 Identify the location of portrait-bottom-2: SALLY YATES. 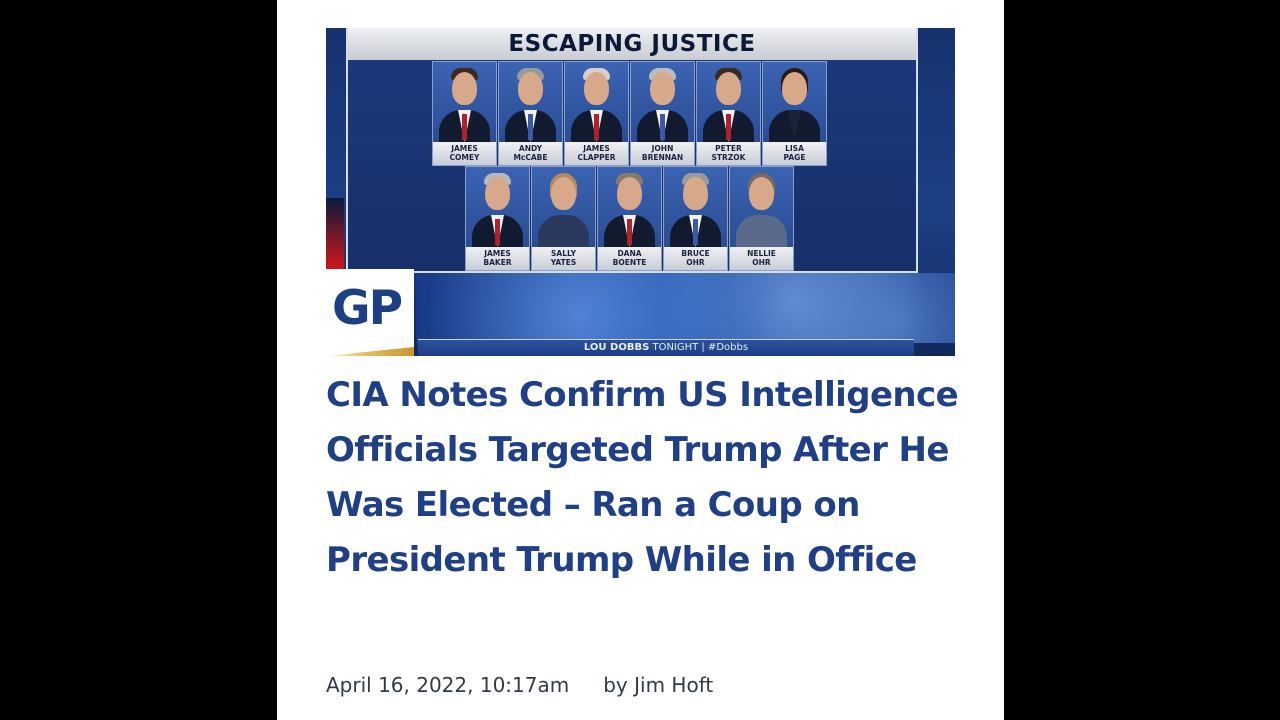
(563, 218).